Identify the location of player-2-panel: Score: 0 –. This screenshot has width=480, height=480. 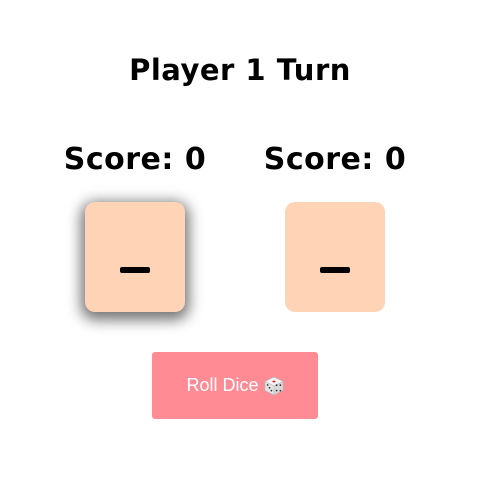
(335, 226).